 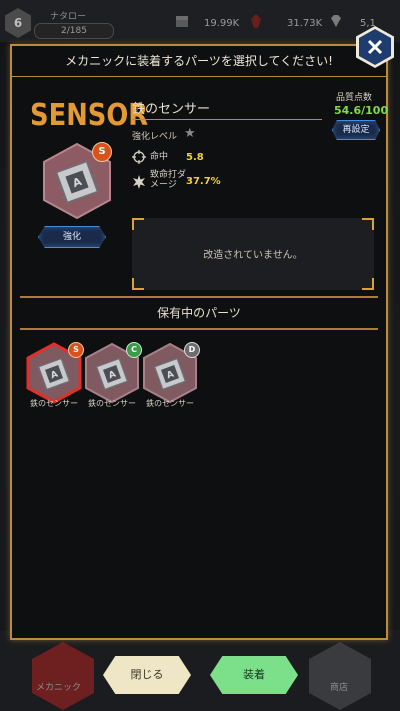 I want to click on resource-2-value: 31.73K, so click(x=305, y=23).